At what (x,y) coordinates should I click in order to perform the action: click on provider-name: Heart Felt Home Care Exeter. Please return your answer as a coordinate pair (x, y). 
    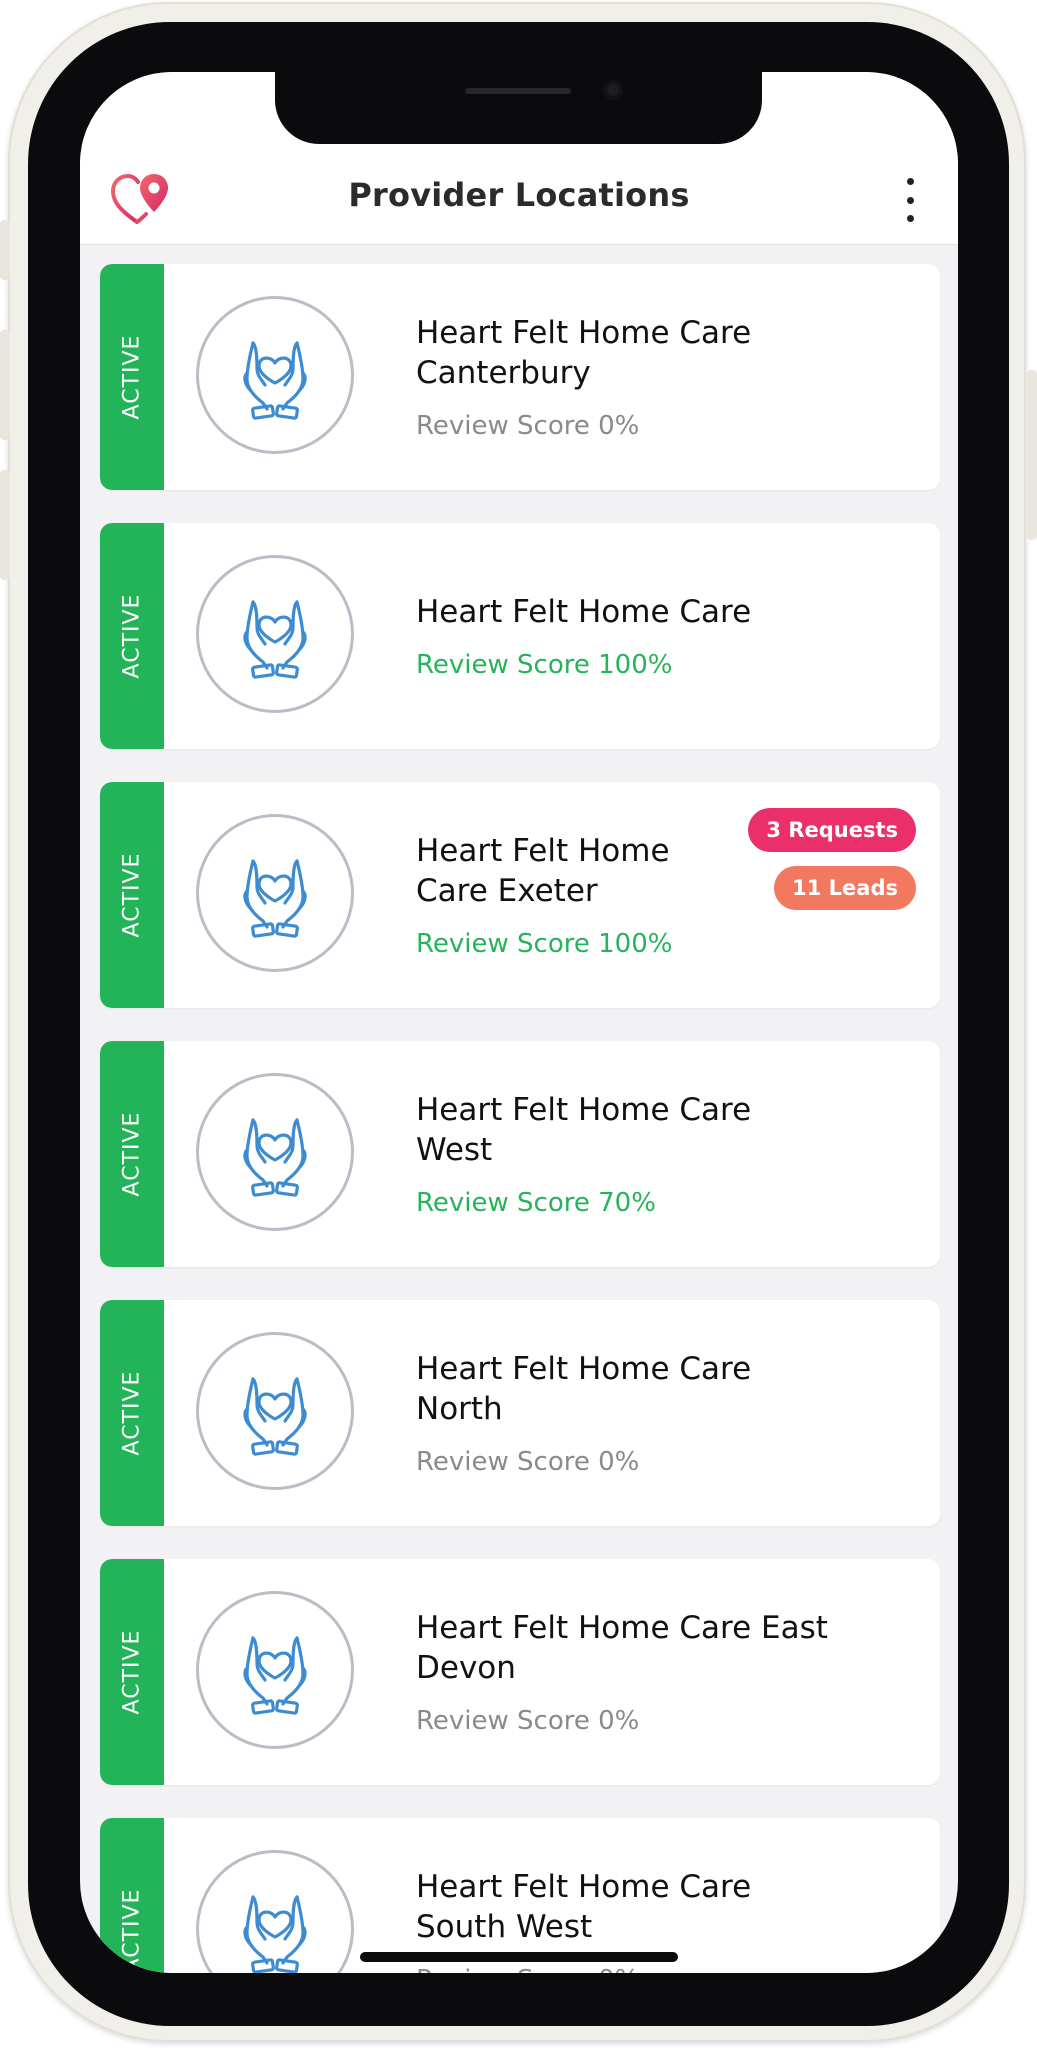
    Looking at the image, I should click on (543, 871).